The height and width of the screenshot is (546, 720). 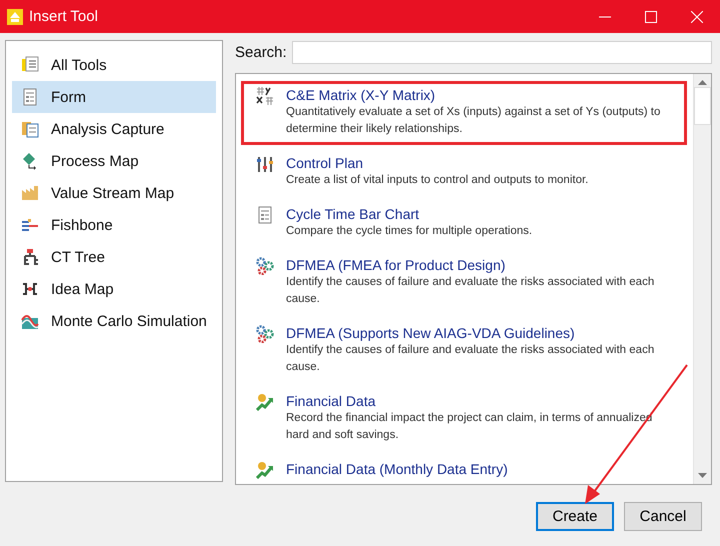 What do you see at coordinates (474, 121) in the screenshot?
I see `tool-description: Quantitatively evaluate a set of Xs (inputs) against a set of Ys (outputs) to determine their likely relationships.` at bounding box center [474, 121].